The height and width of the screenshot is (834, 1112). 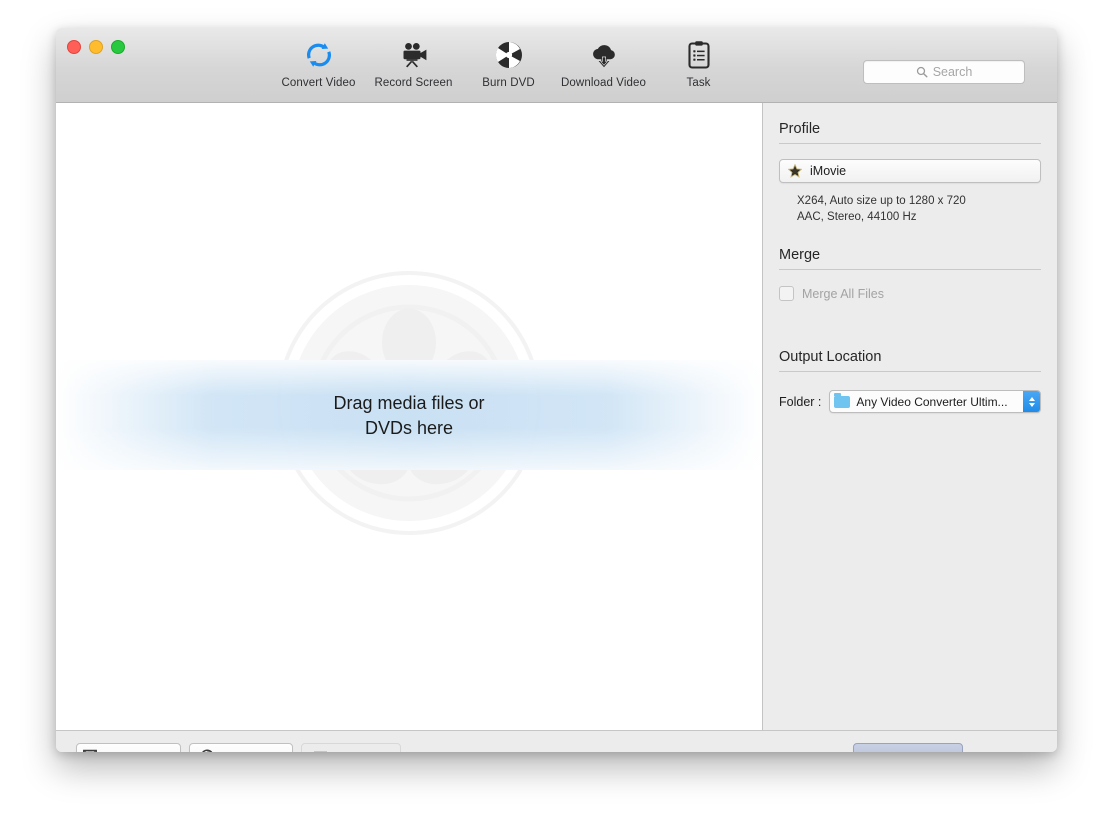 I want to click on remove-list-icon, so click(x=321, y=751).